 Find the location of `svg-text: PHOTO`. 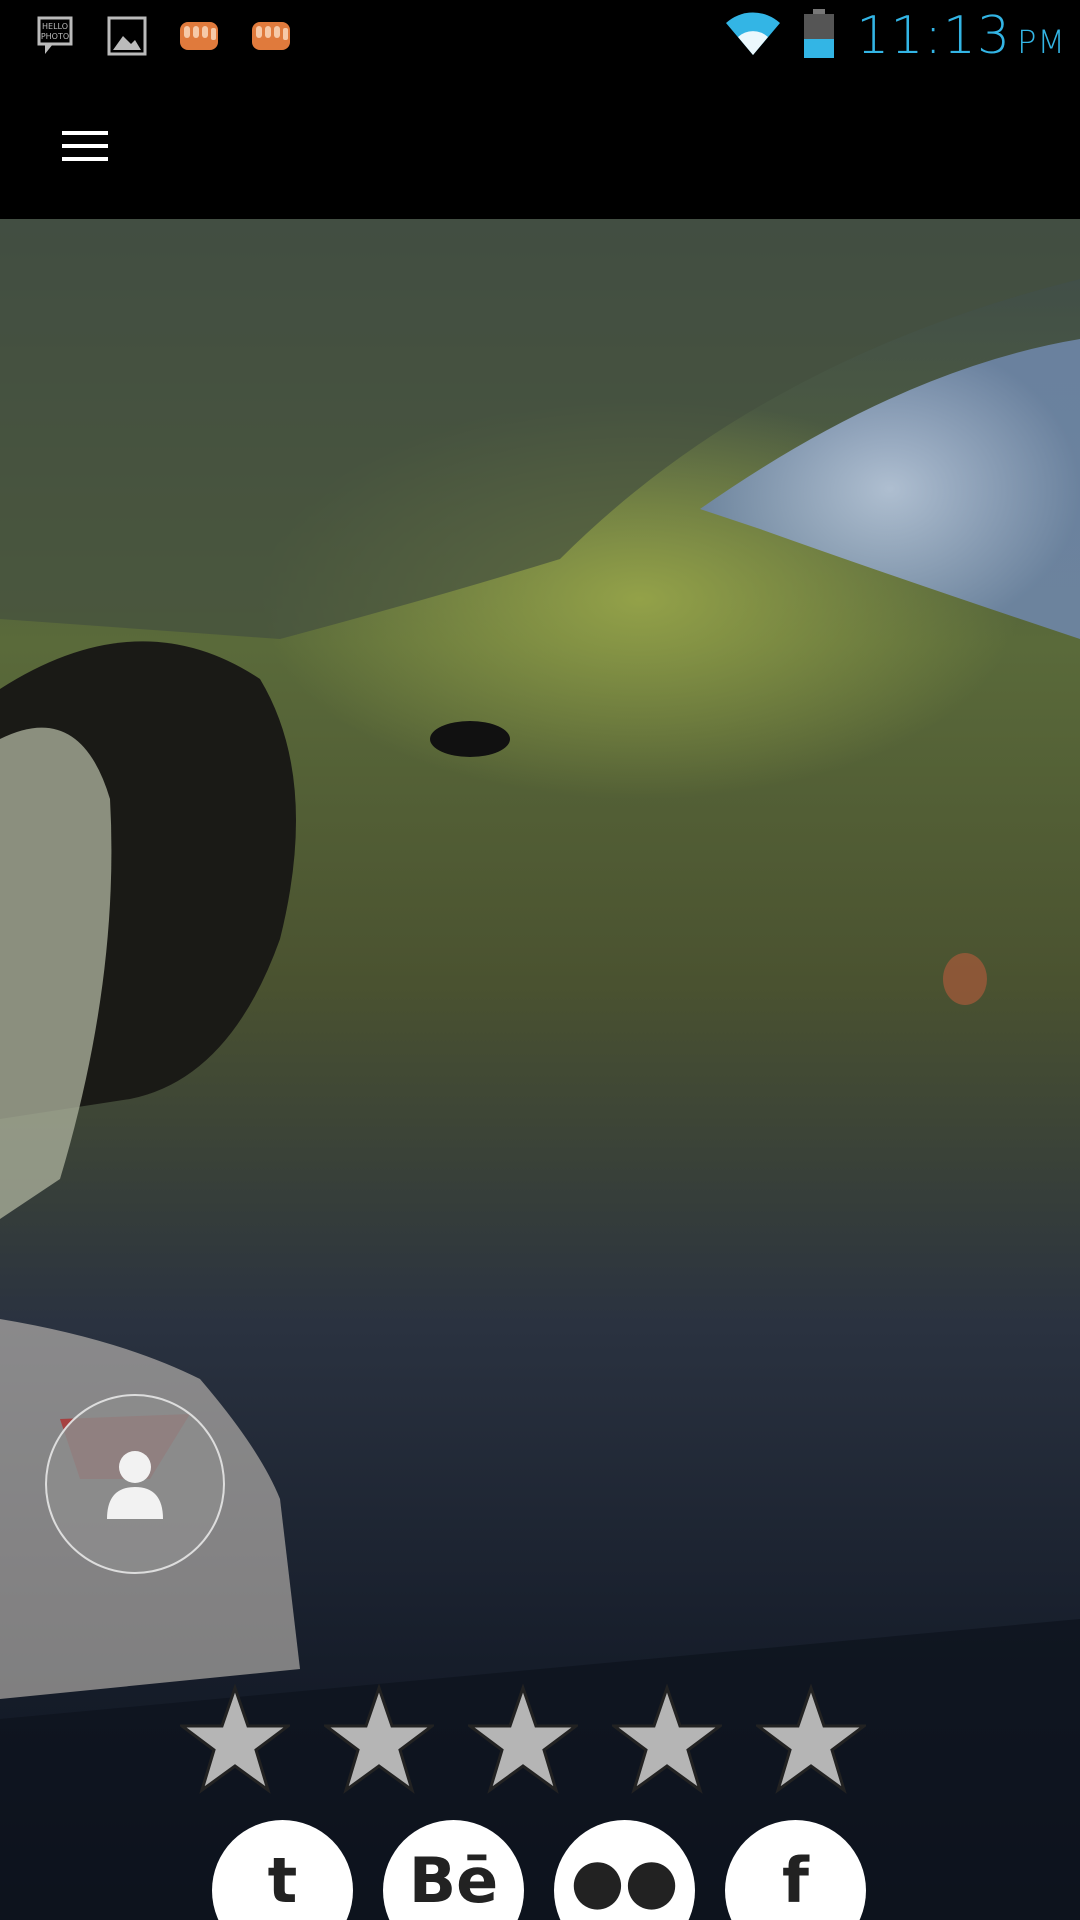

svg-text: PHOTO is located at coordinates (55, 36).